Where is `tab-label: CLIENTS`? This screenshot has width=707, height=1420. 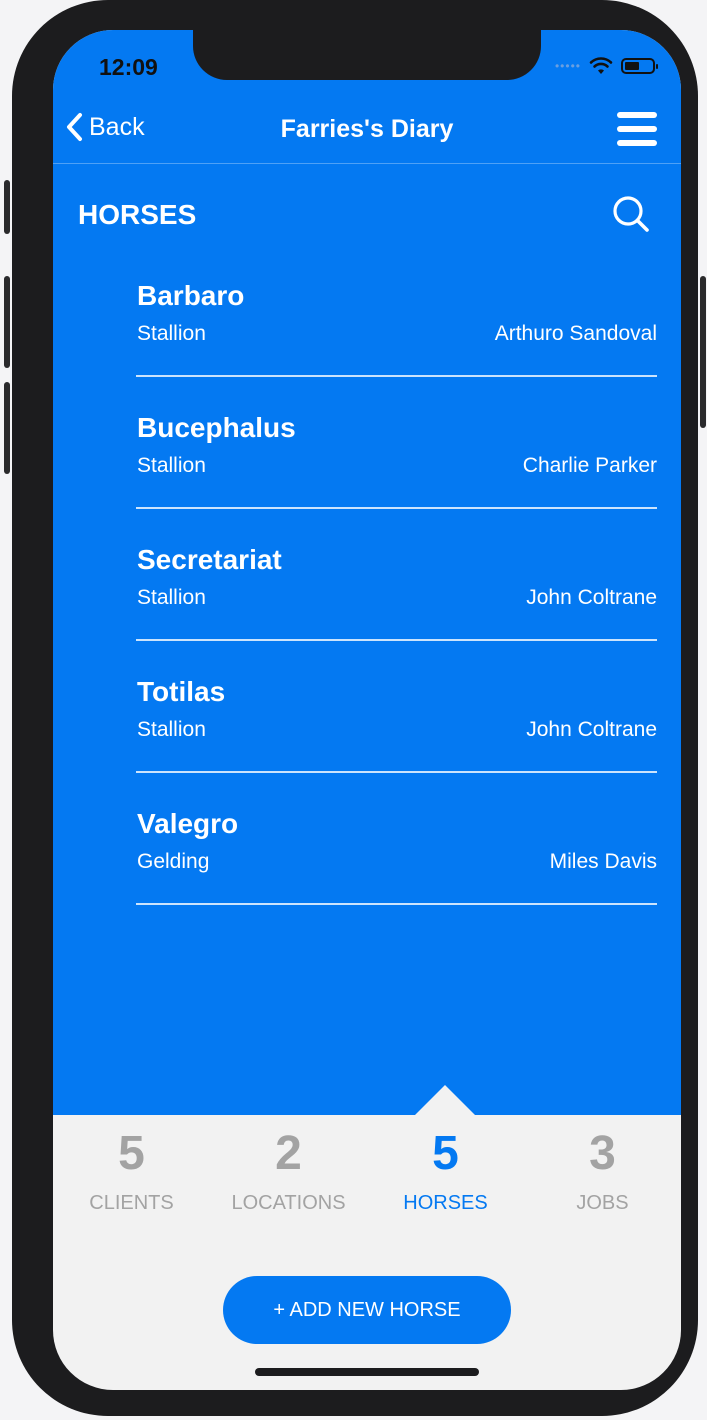
tab-label: CLIENTS is located at coordinates (131, 1203).